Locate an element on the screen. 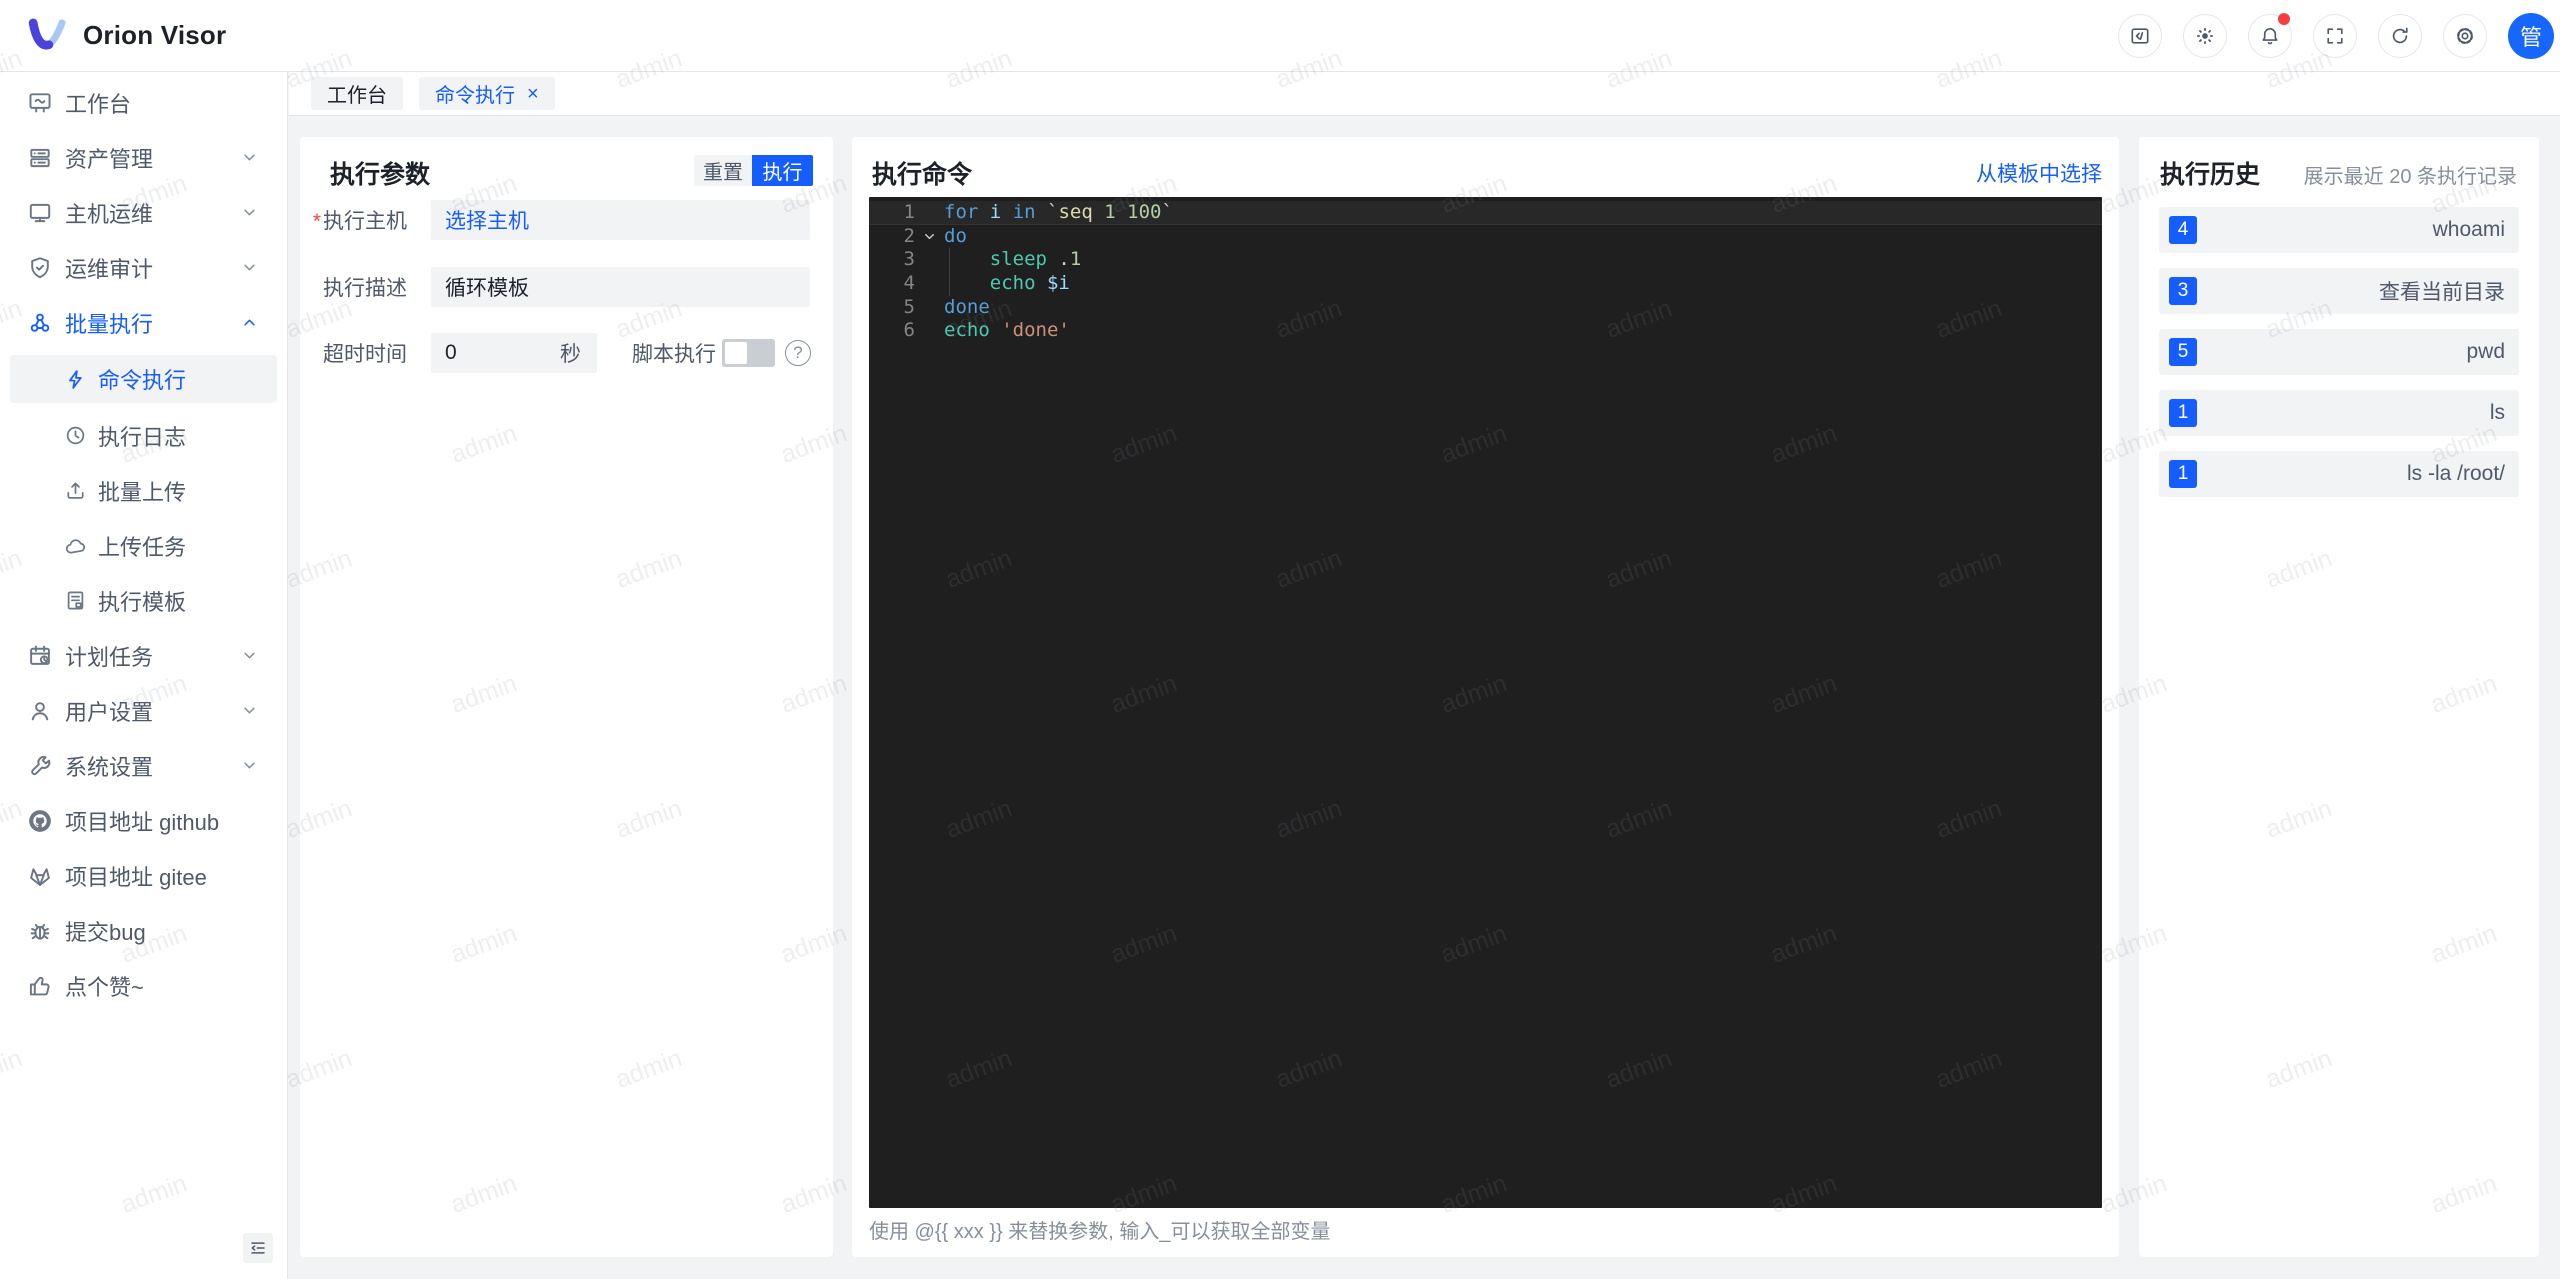  editor-hint: 使用 @{{ xxx }} 来替换参数, 输入_可以获取全部变量 is located at coordinates (1100, 1232).